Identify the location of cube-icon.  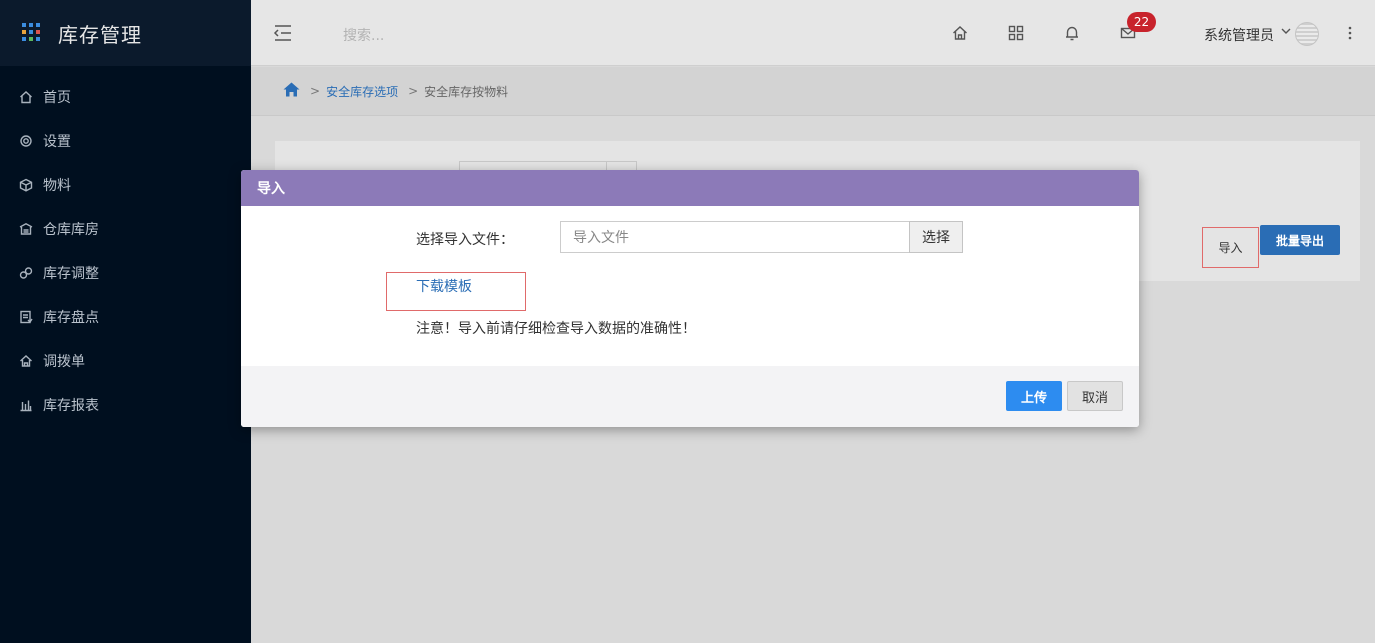
(26, 185).